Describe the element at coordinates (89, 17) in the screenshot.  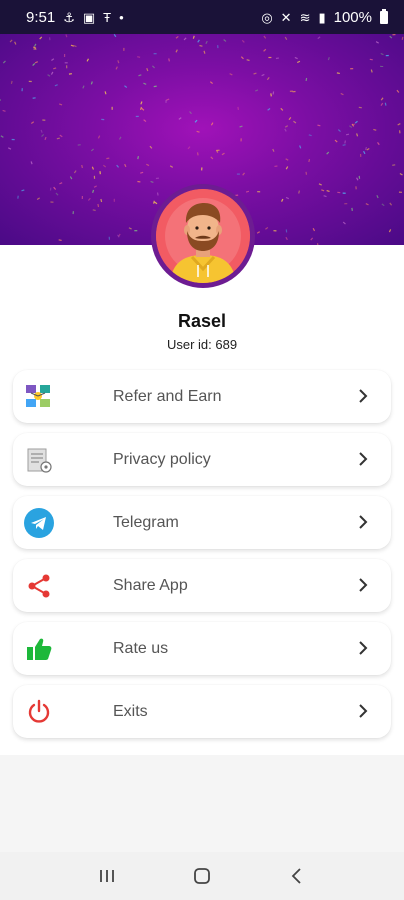
I see `image-icon: ▣` at that location.